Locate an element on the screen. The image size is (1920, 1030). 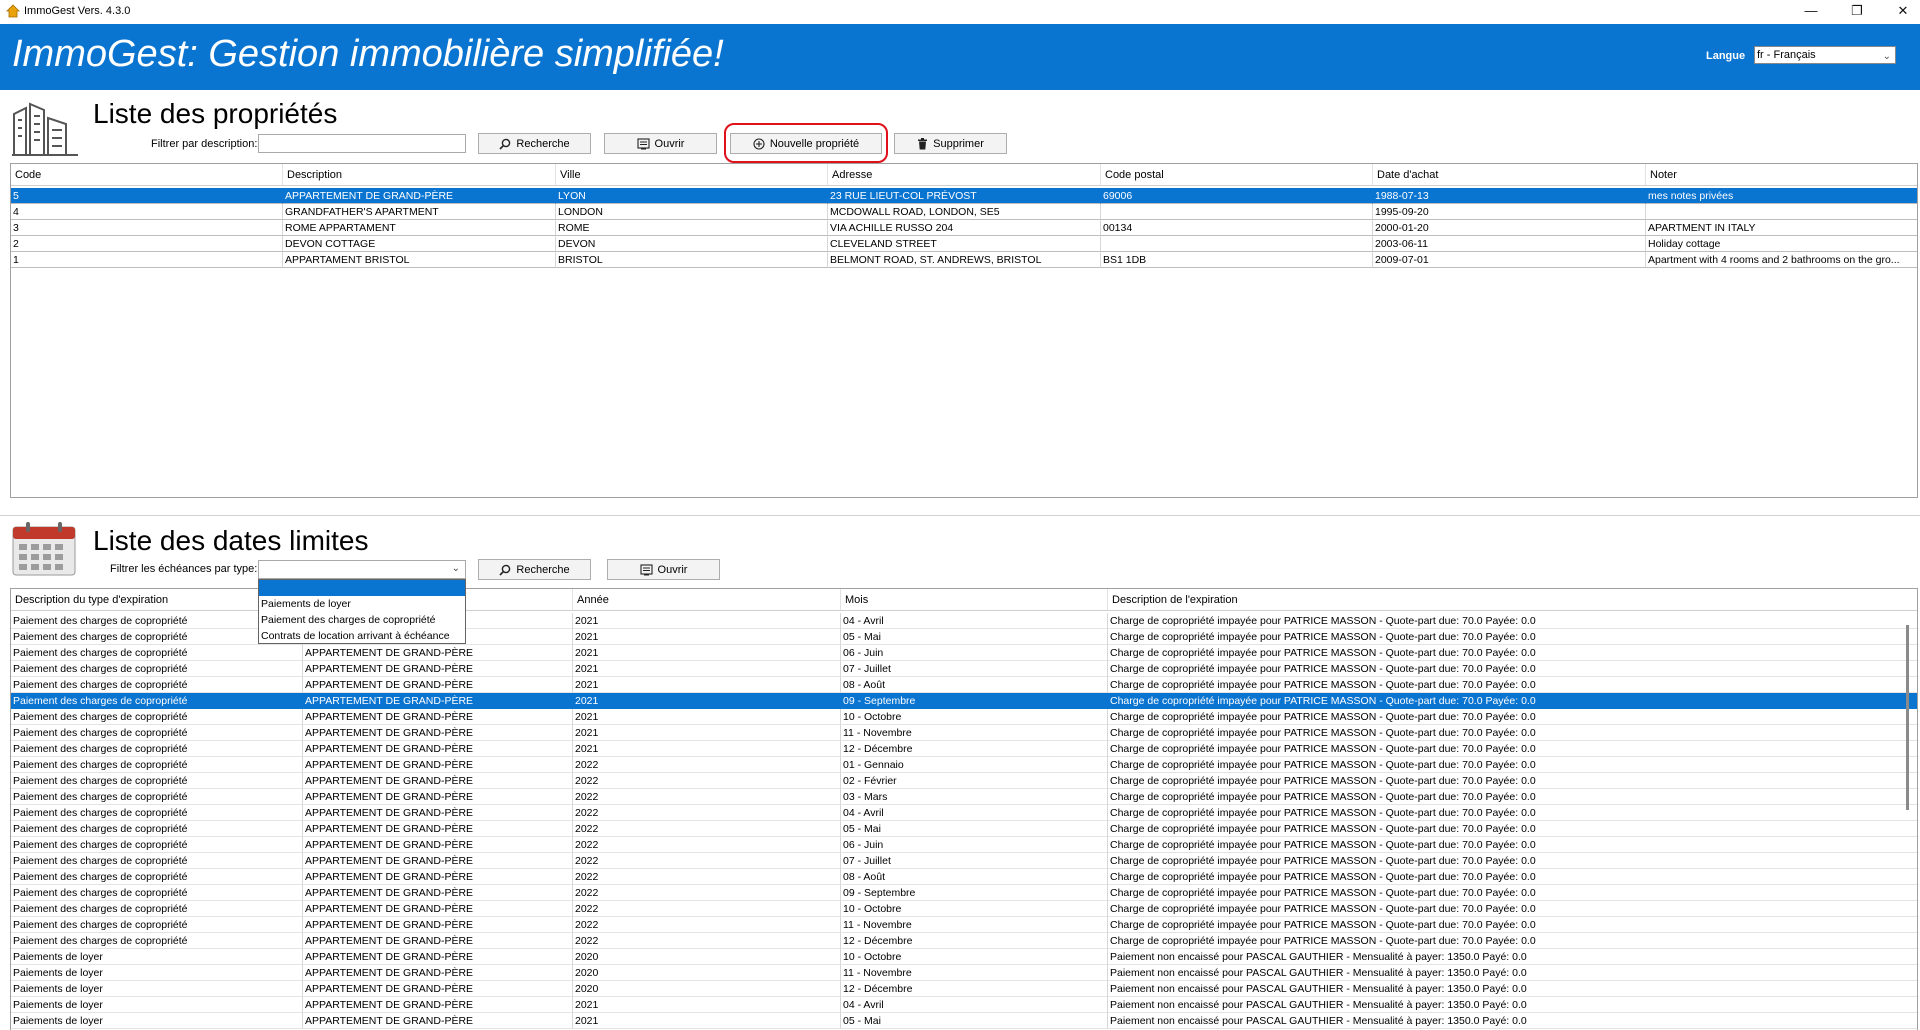
properties-column-header: Adresse is located at coordinates (964, 174).